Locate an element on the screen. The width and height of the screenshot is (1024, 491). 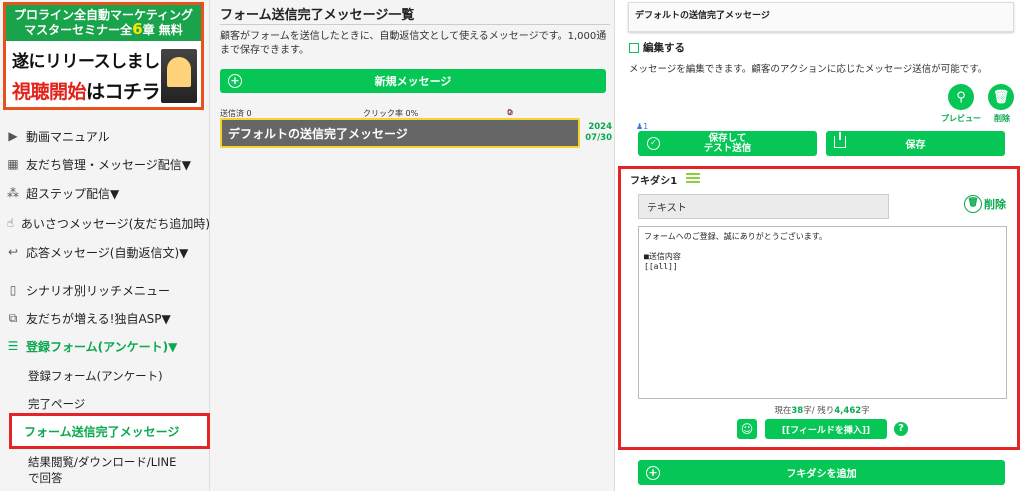
reply-icon: ↩ is located at coordinates (13, 252).